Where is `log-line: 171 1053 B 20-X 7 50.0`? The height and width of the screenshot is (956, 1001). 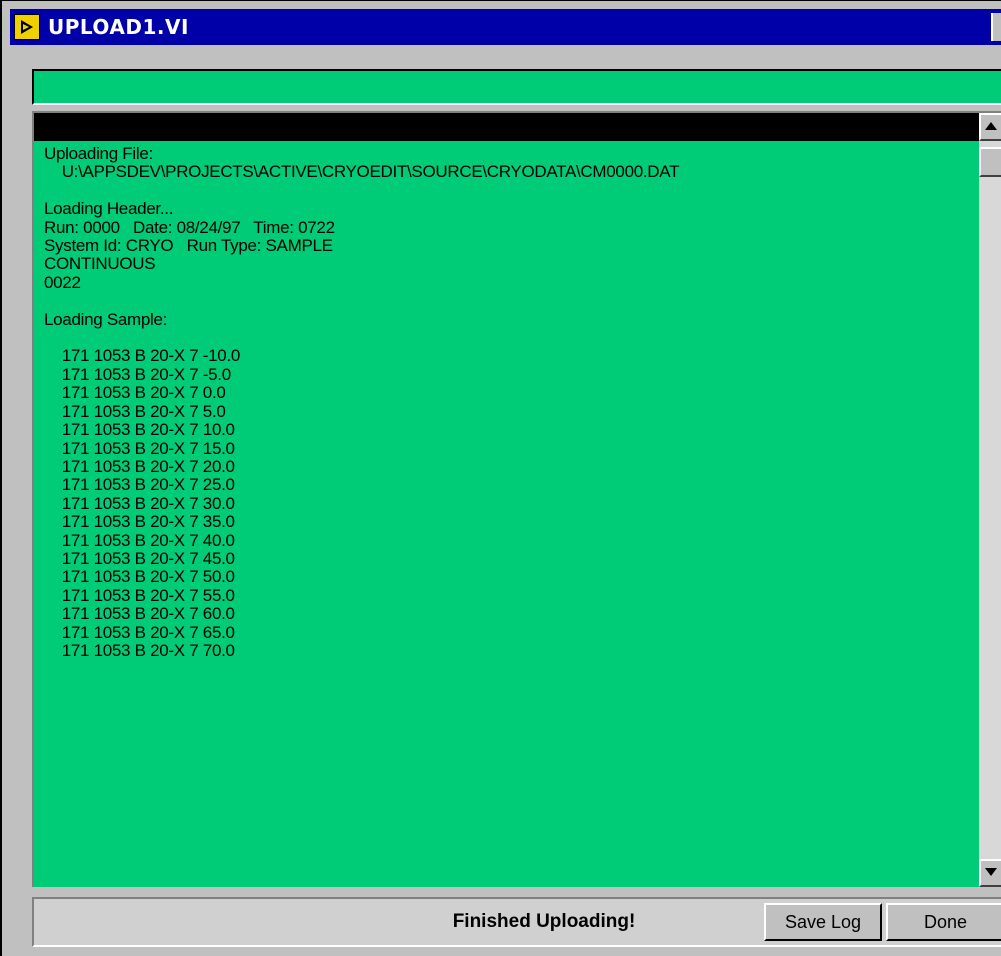 log-line: 171 1053 B 20-X 7 50.0 is located at coordinates (139, 577).